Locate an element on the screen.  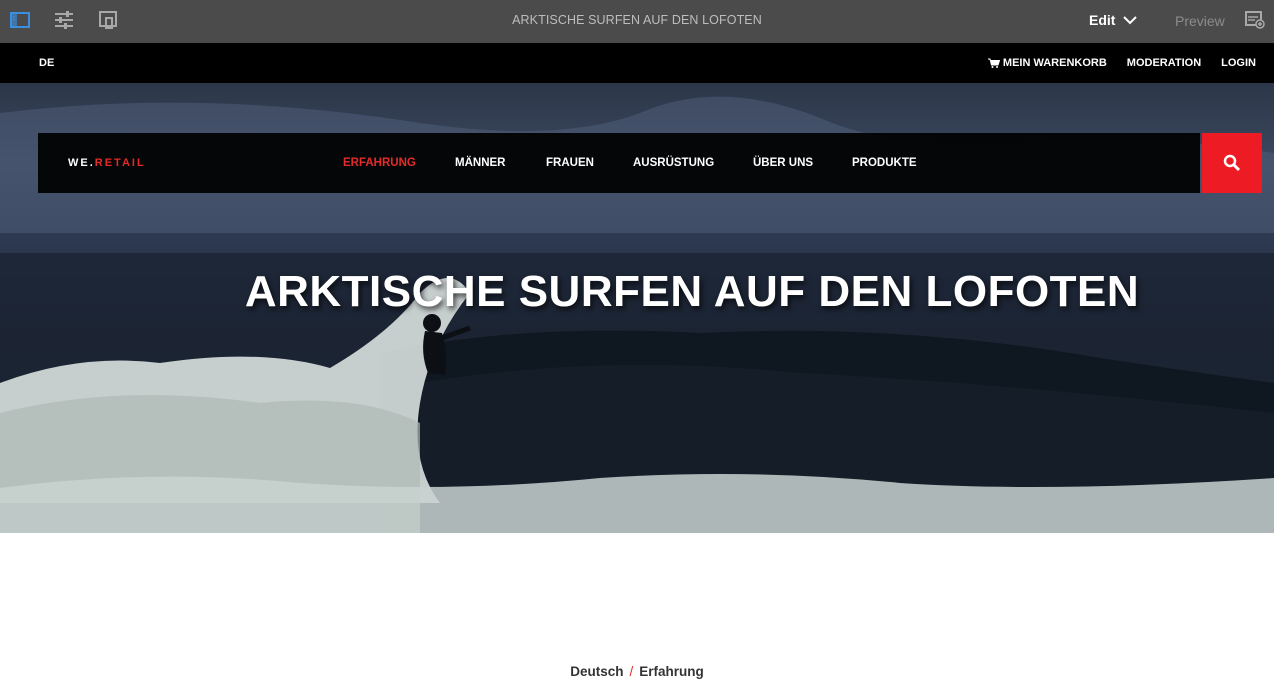
hero-title: ARKTISCHE SURFEN AUF DEN LOFOTEN is located at coordinates (692, 291).